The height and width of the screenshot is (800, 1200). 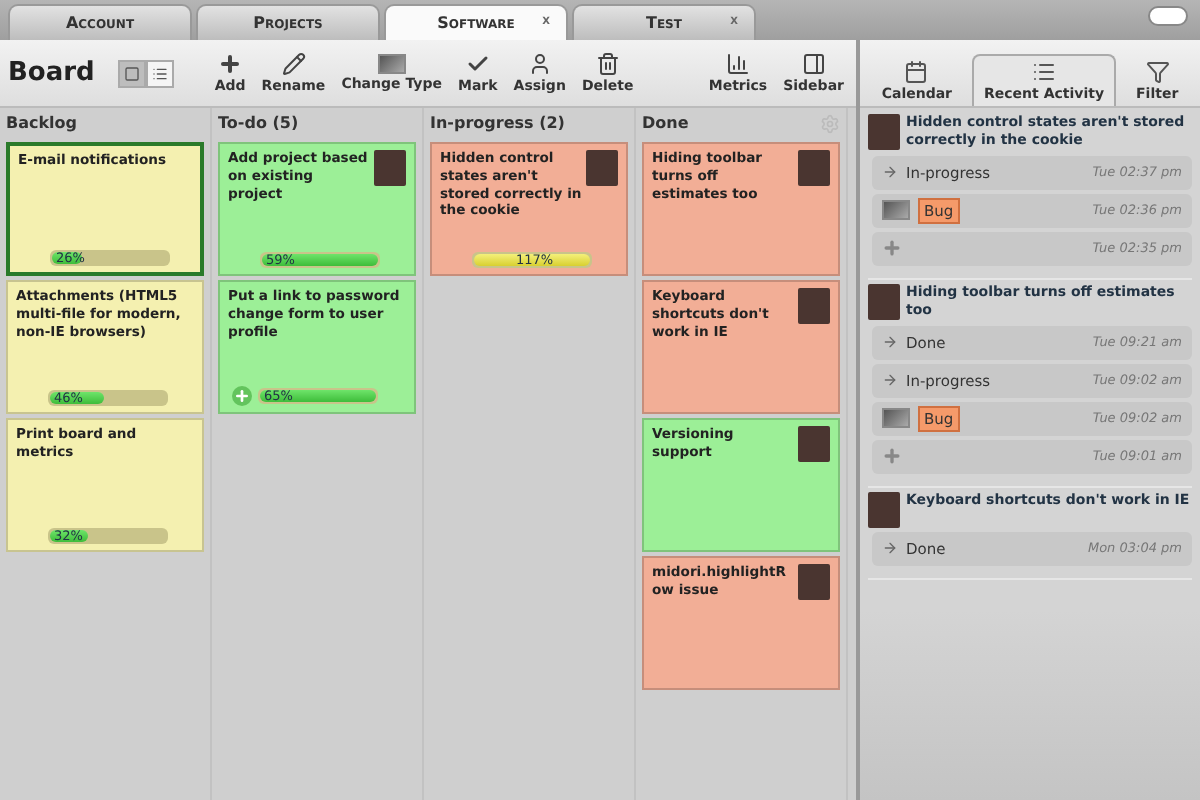 I want to click on list-view-button, so click(x=160, y=73).